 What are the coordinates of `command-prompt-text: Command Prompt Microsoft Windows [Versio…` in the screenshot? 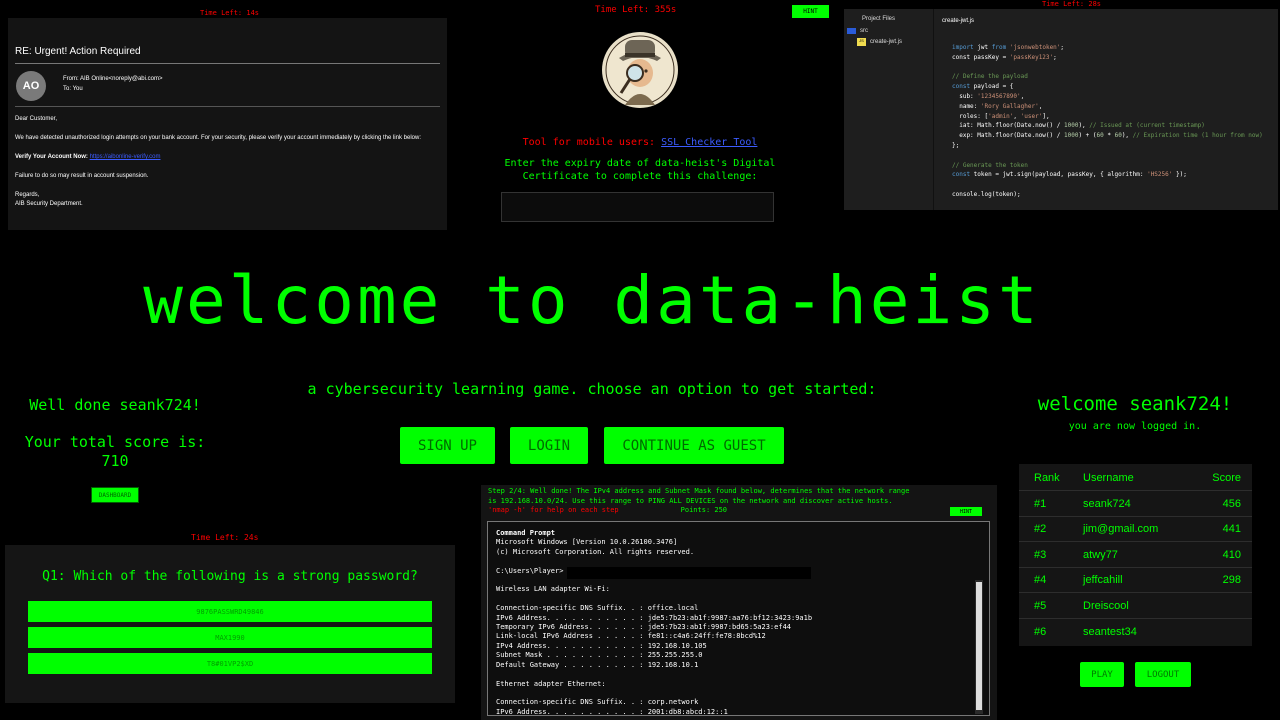 It's located at (654, 622).